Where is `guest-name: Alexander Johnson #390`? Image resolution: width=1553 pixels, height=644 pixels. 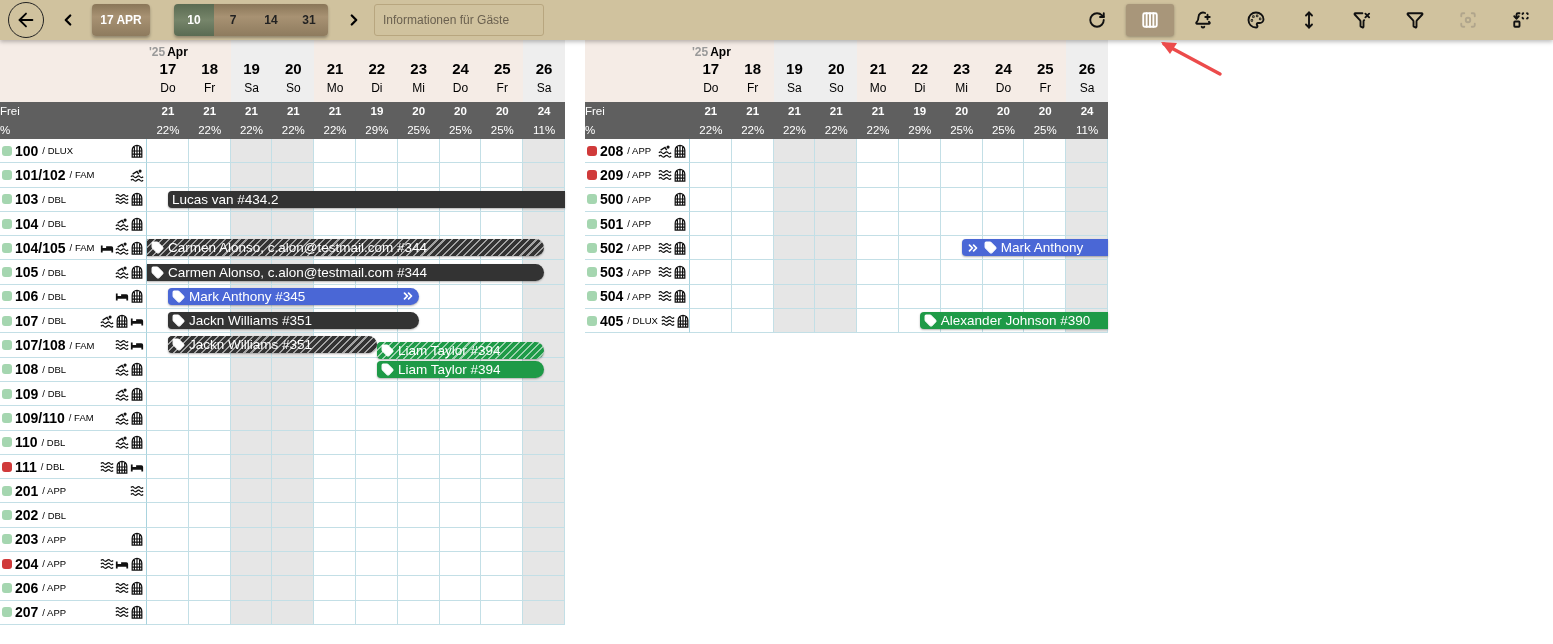 guest-name: Alexander Johnson #390 is located at coordinates (1015, 321).